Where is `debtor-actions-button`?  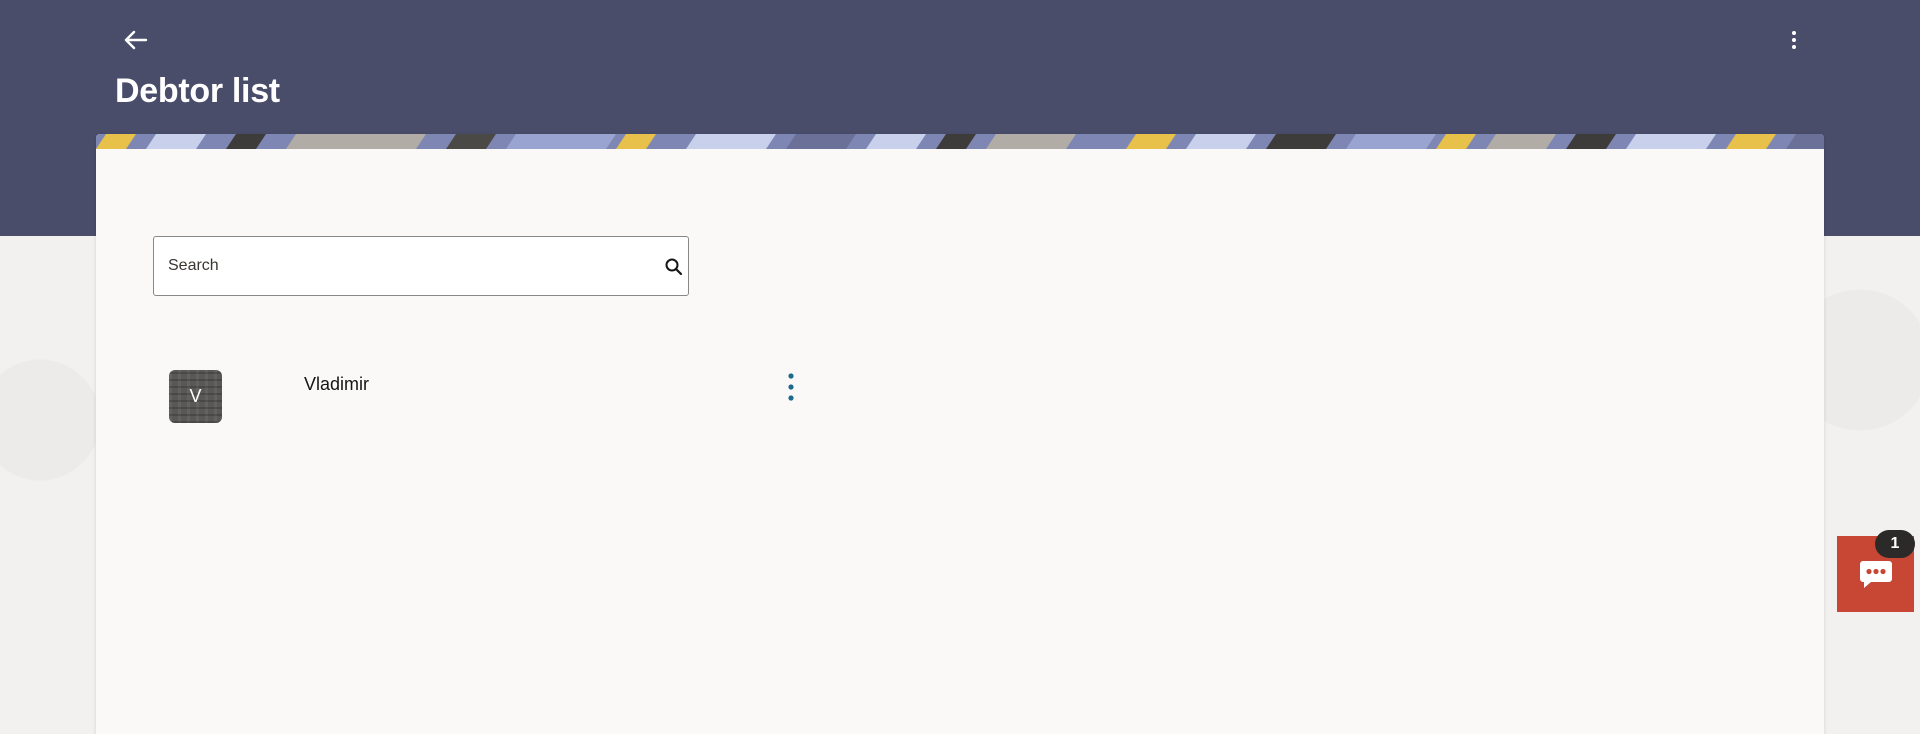 debtor-actions-button is located at coordinates (791, 387).